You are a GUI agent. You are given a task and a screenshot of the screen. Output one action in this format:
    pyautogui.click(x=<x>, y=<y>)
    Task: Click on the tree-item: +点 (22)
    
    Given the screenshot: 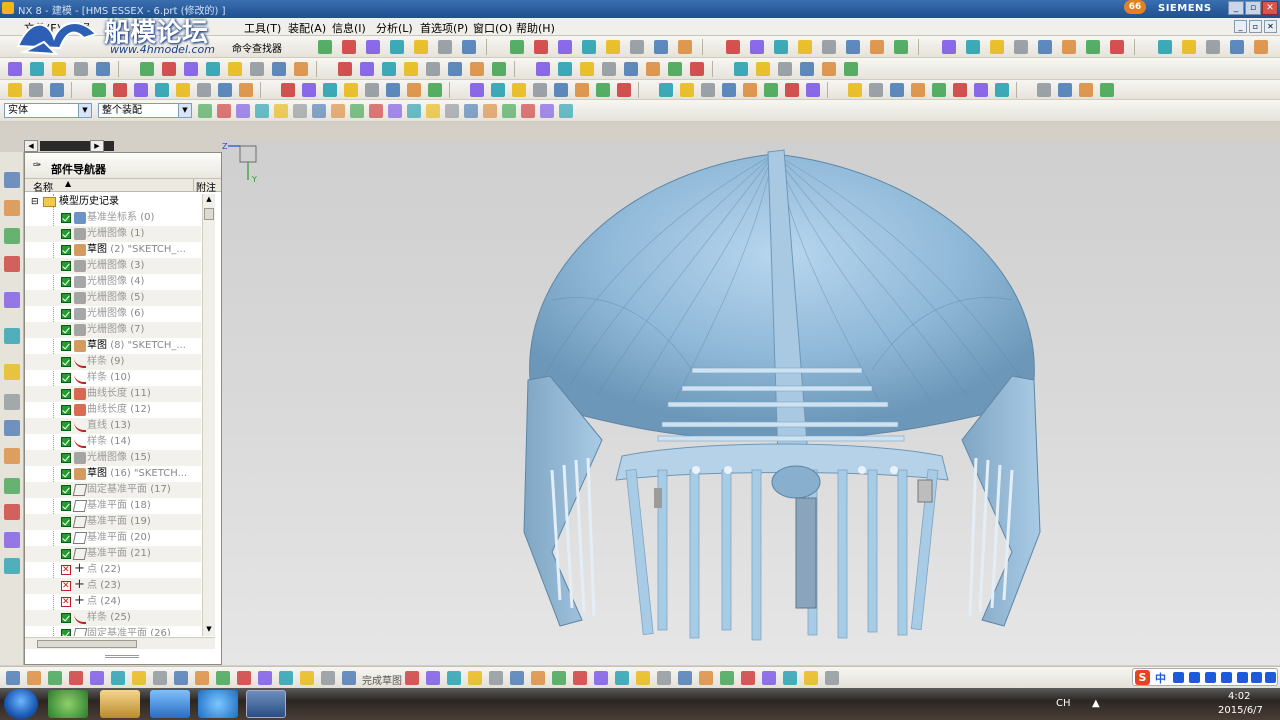 What is the action you would take?
    pyautogui.click(x=113, y=570)
    